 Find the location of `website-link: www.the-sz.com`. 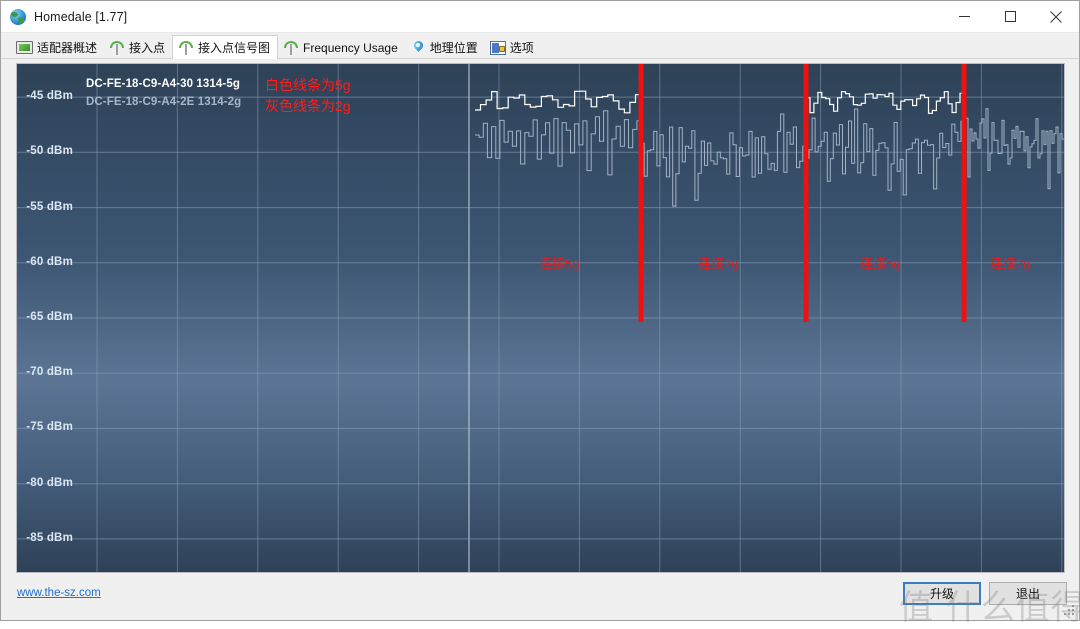

website-link: www.the-sz.com is located at coordinates (59, 593).